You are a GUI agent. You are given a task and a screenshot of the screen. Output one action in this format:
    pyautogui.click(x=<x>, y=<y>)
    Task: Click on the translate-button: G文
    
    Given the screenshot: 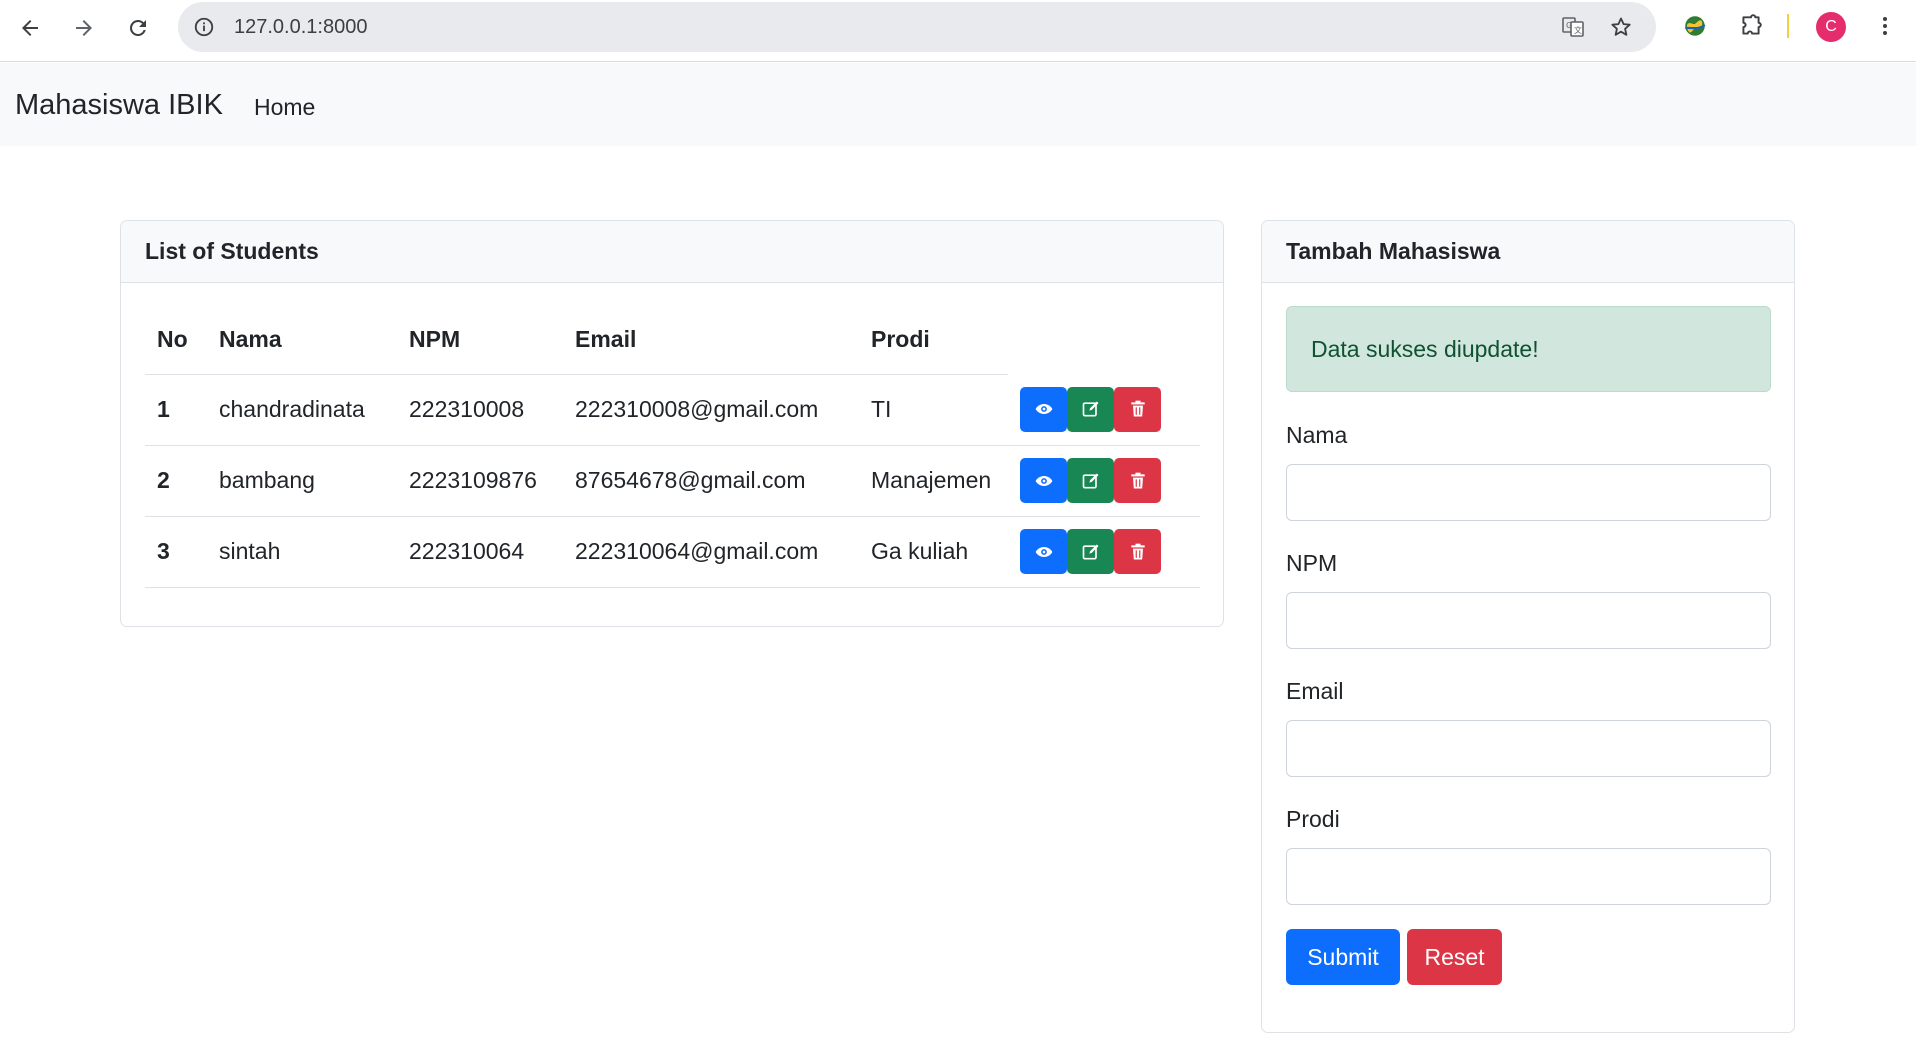 What is the action you would take?
    pyautogui.click(x=1573, y=27)
    